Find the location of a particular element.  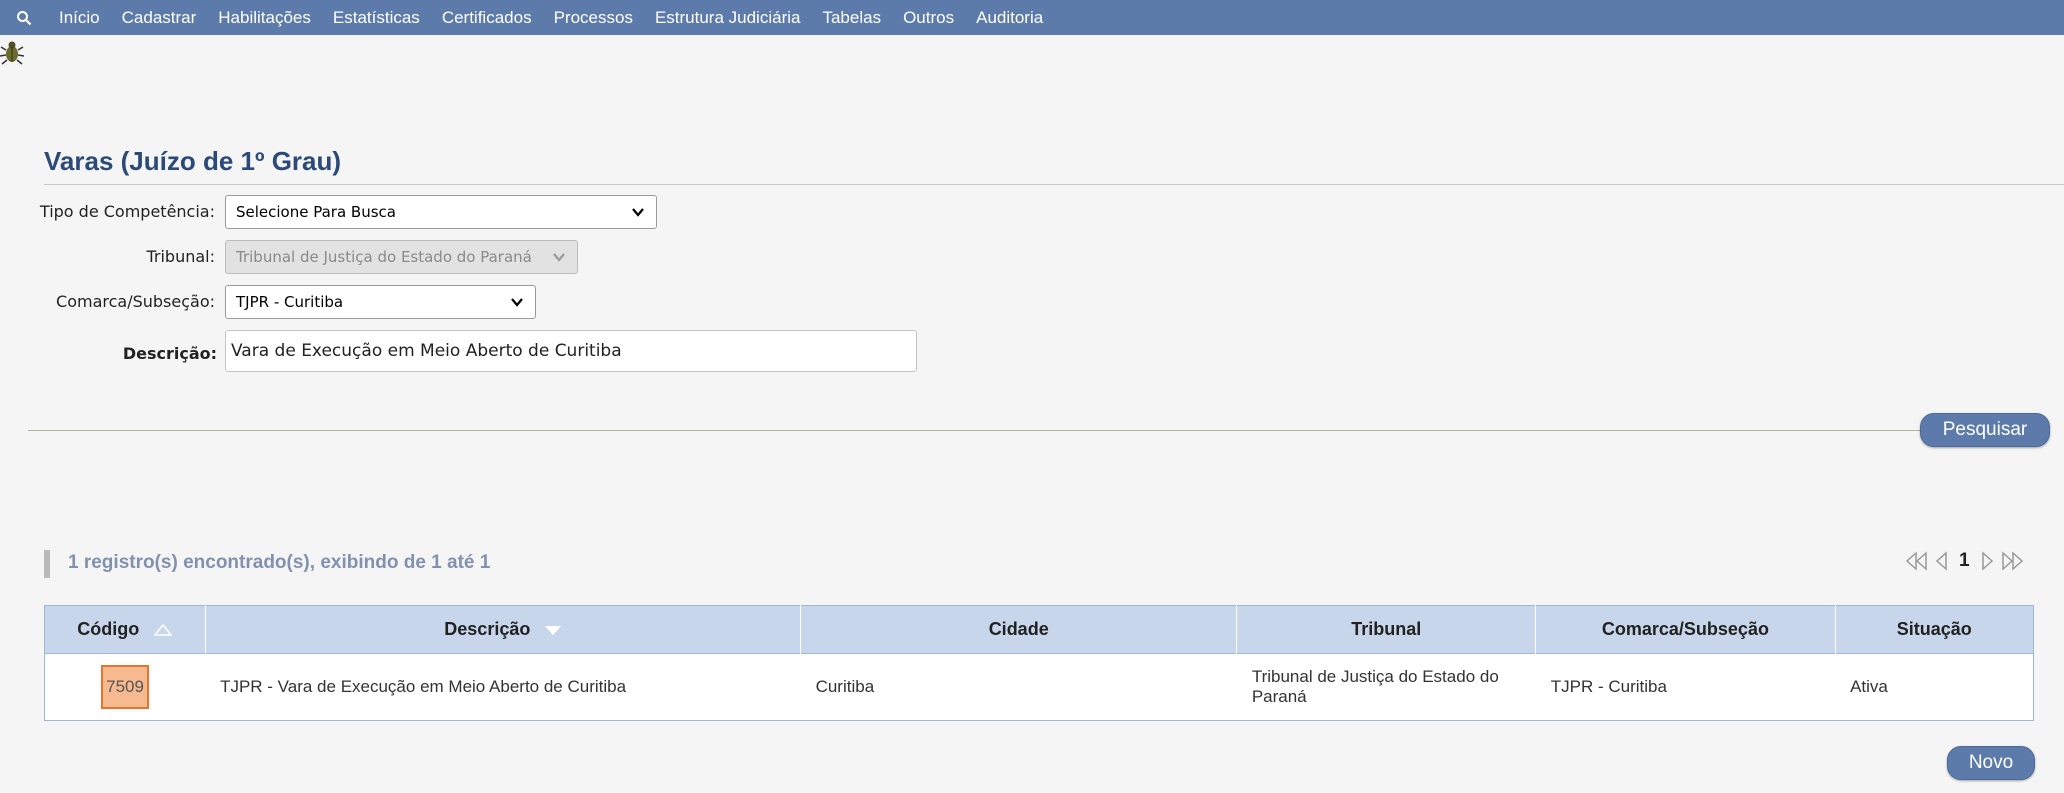

column-label-descricao: Descrição is located at coordinates (487, 629).